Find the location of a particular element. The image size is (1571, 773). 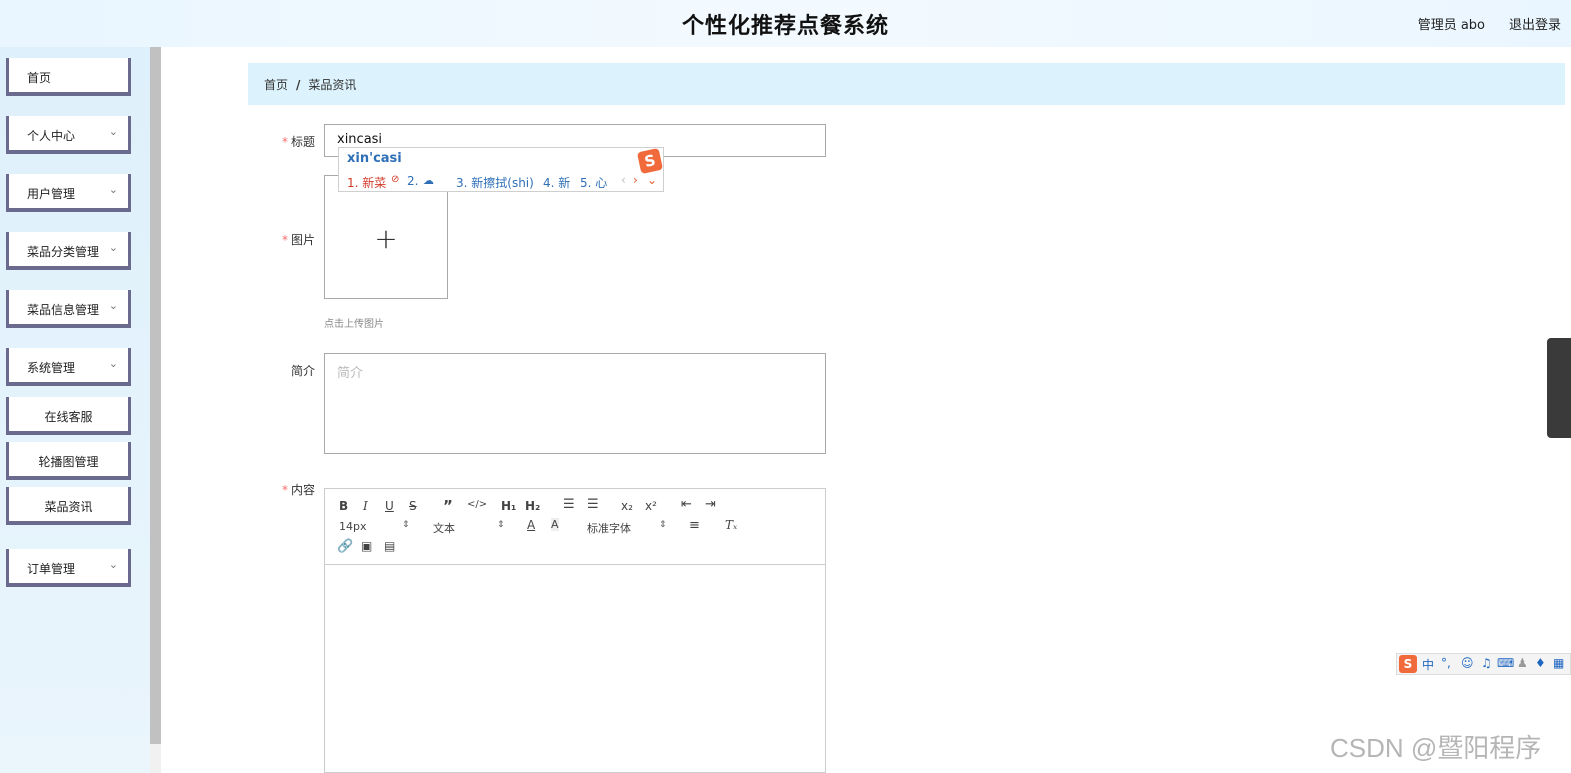

h2-icon: H₂ is located at coordinates (532, 506).